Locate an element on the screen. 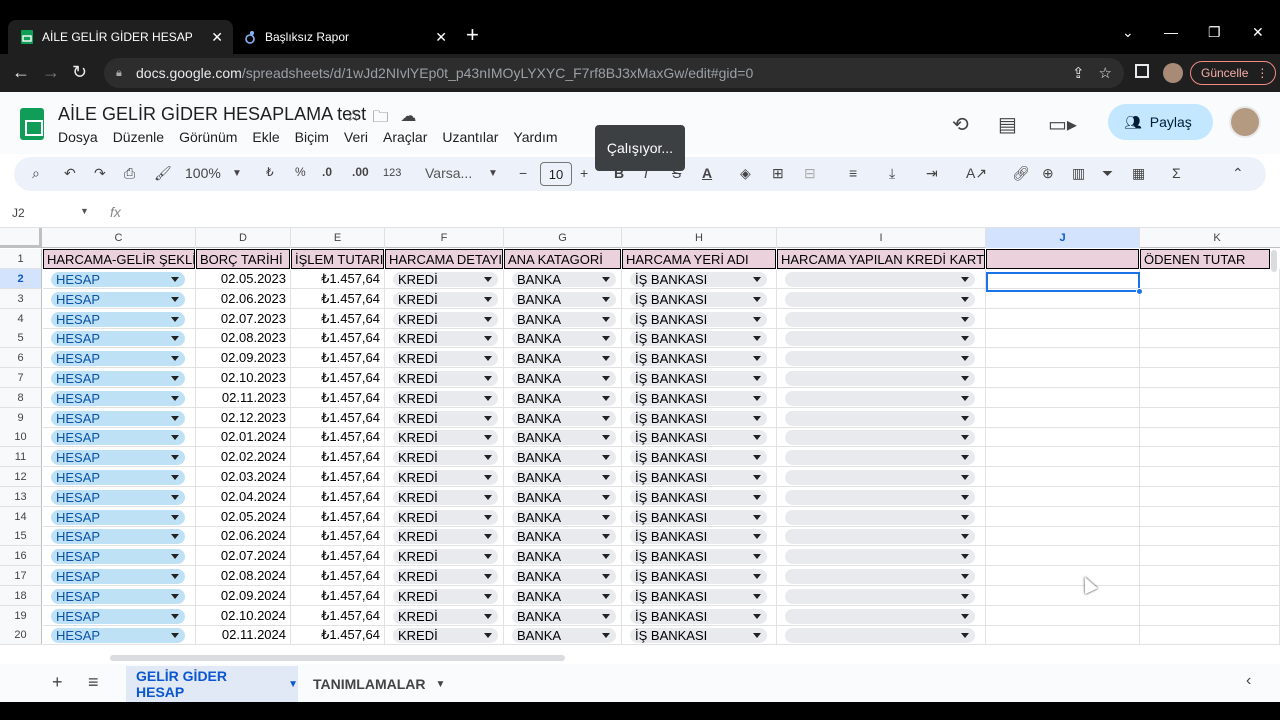 Image resolution: width=1280 pixels, height=720 pixels. share-button: 👥︎ Paylaş is located at coordinates (1160, 122).